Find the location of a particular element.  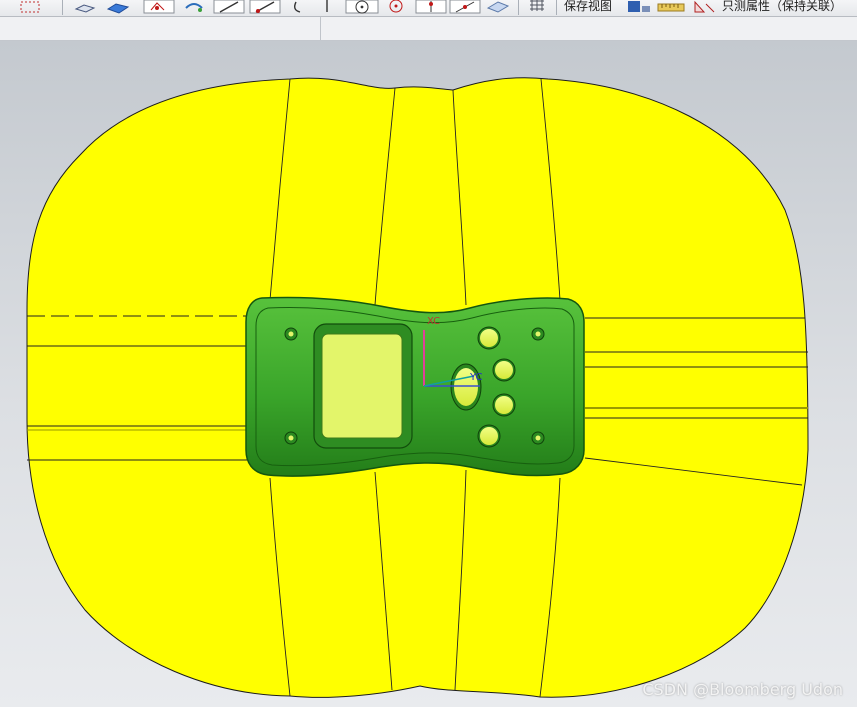

watermark: CSDN @Bloomberg Udon is located at coordinates (742, 689).